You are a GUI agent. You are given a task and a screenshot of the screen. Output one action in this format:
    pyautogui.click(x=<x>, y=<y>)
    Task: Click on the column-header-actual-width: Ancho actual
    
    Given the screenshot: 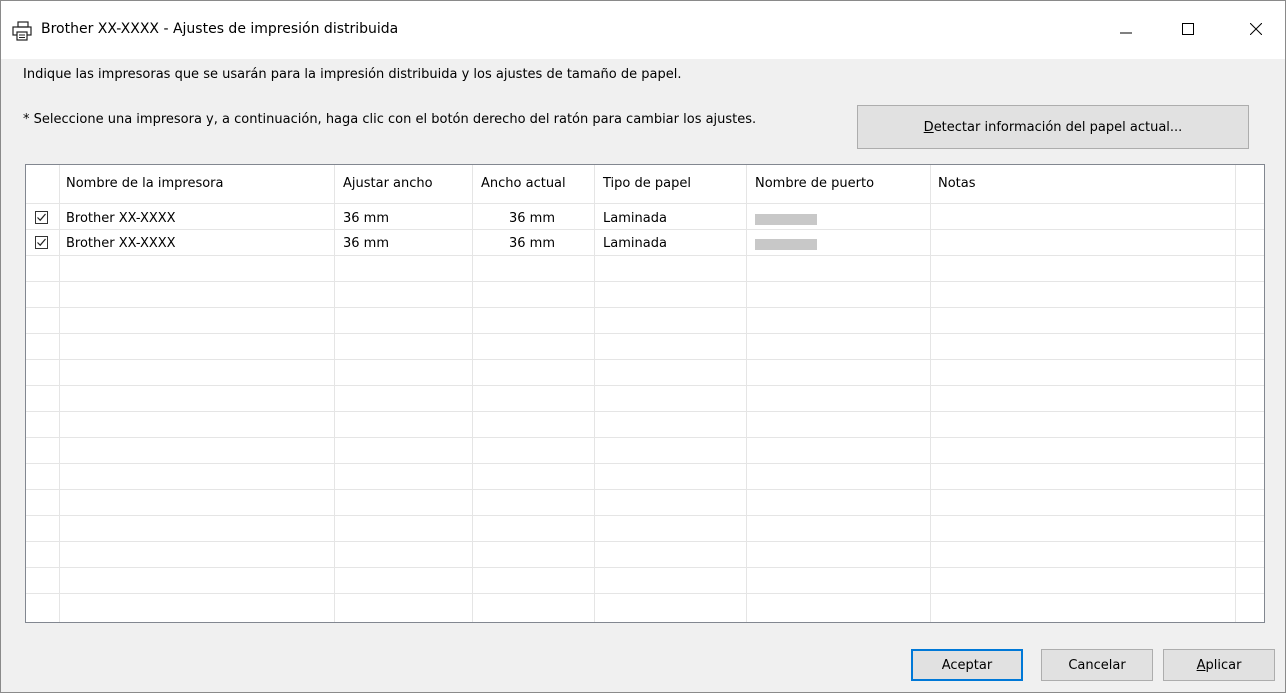 What is the action you would take?
    pyautogui.click(x=523, y=184)
    